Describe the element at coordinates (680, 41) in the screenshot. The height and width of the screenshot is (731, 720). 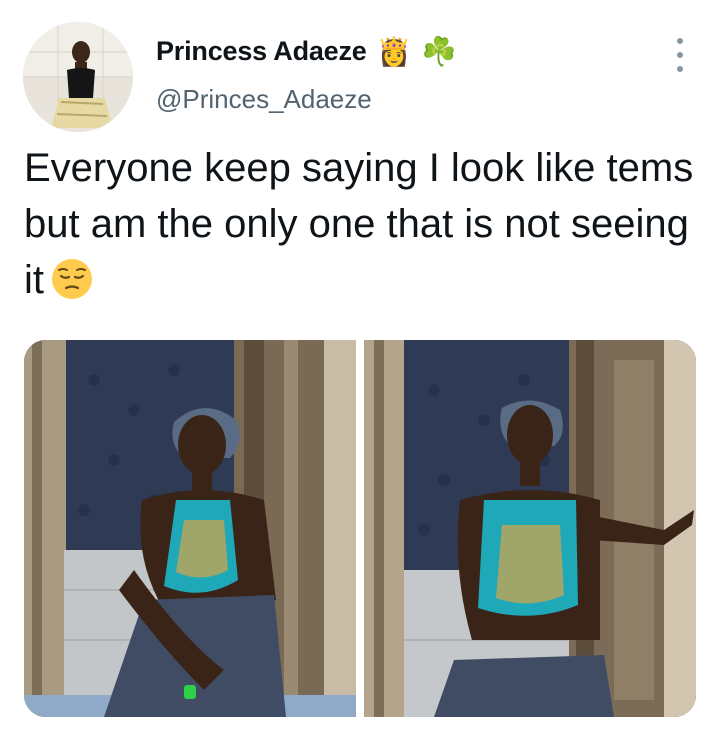
I see `vertical-ellipsis-icon` at that location.